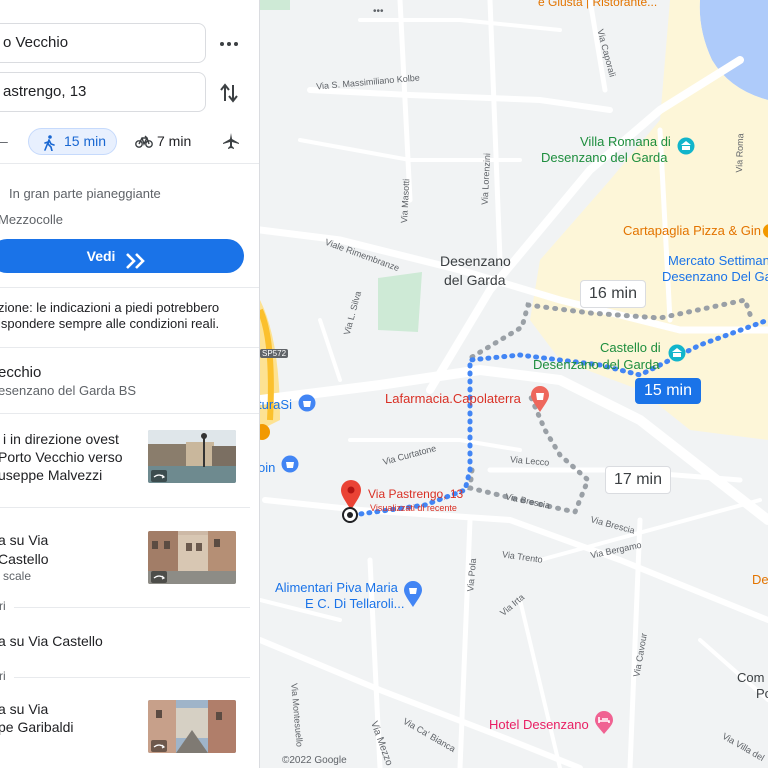  What do you see at coordinates (762, 693) in the screenshot?
I see `poi-label: Po` at bounding box center [762, 693].